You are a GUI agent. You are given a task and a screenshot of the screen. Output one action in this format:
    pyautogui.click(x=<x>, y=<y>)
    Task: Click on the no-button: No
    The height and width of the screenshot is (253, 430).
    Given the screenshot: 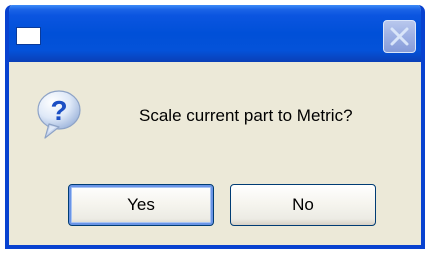 What is the action you would take?
    pyautogui.click(x=303, y=205)
    